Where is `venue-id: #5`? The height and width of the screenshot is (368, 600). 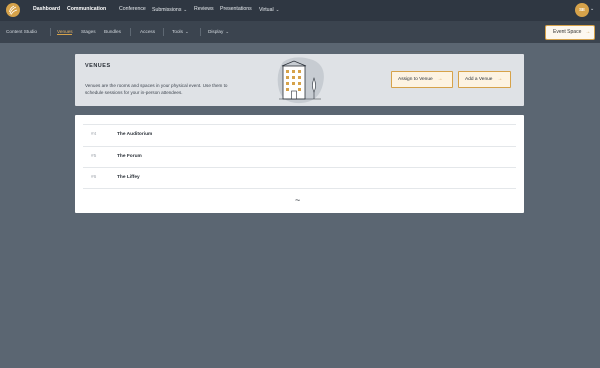 venue-id: #5 is located at coordinates (94, 156).